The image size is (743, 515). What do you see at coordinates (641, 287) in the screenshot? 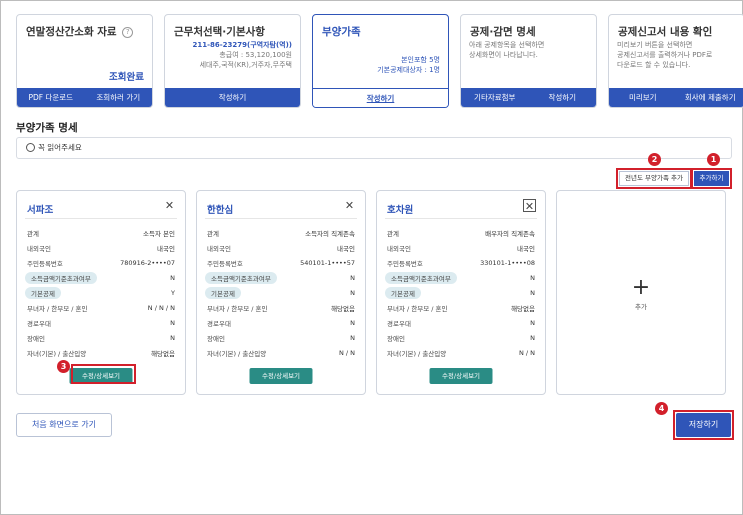
I see `plus-icon: +` at bounding box center [641, 287].